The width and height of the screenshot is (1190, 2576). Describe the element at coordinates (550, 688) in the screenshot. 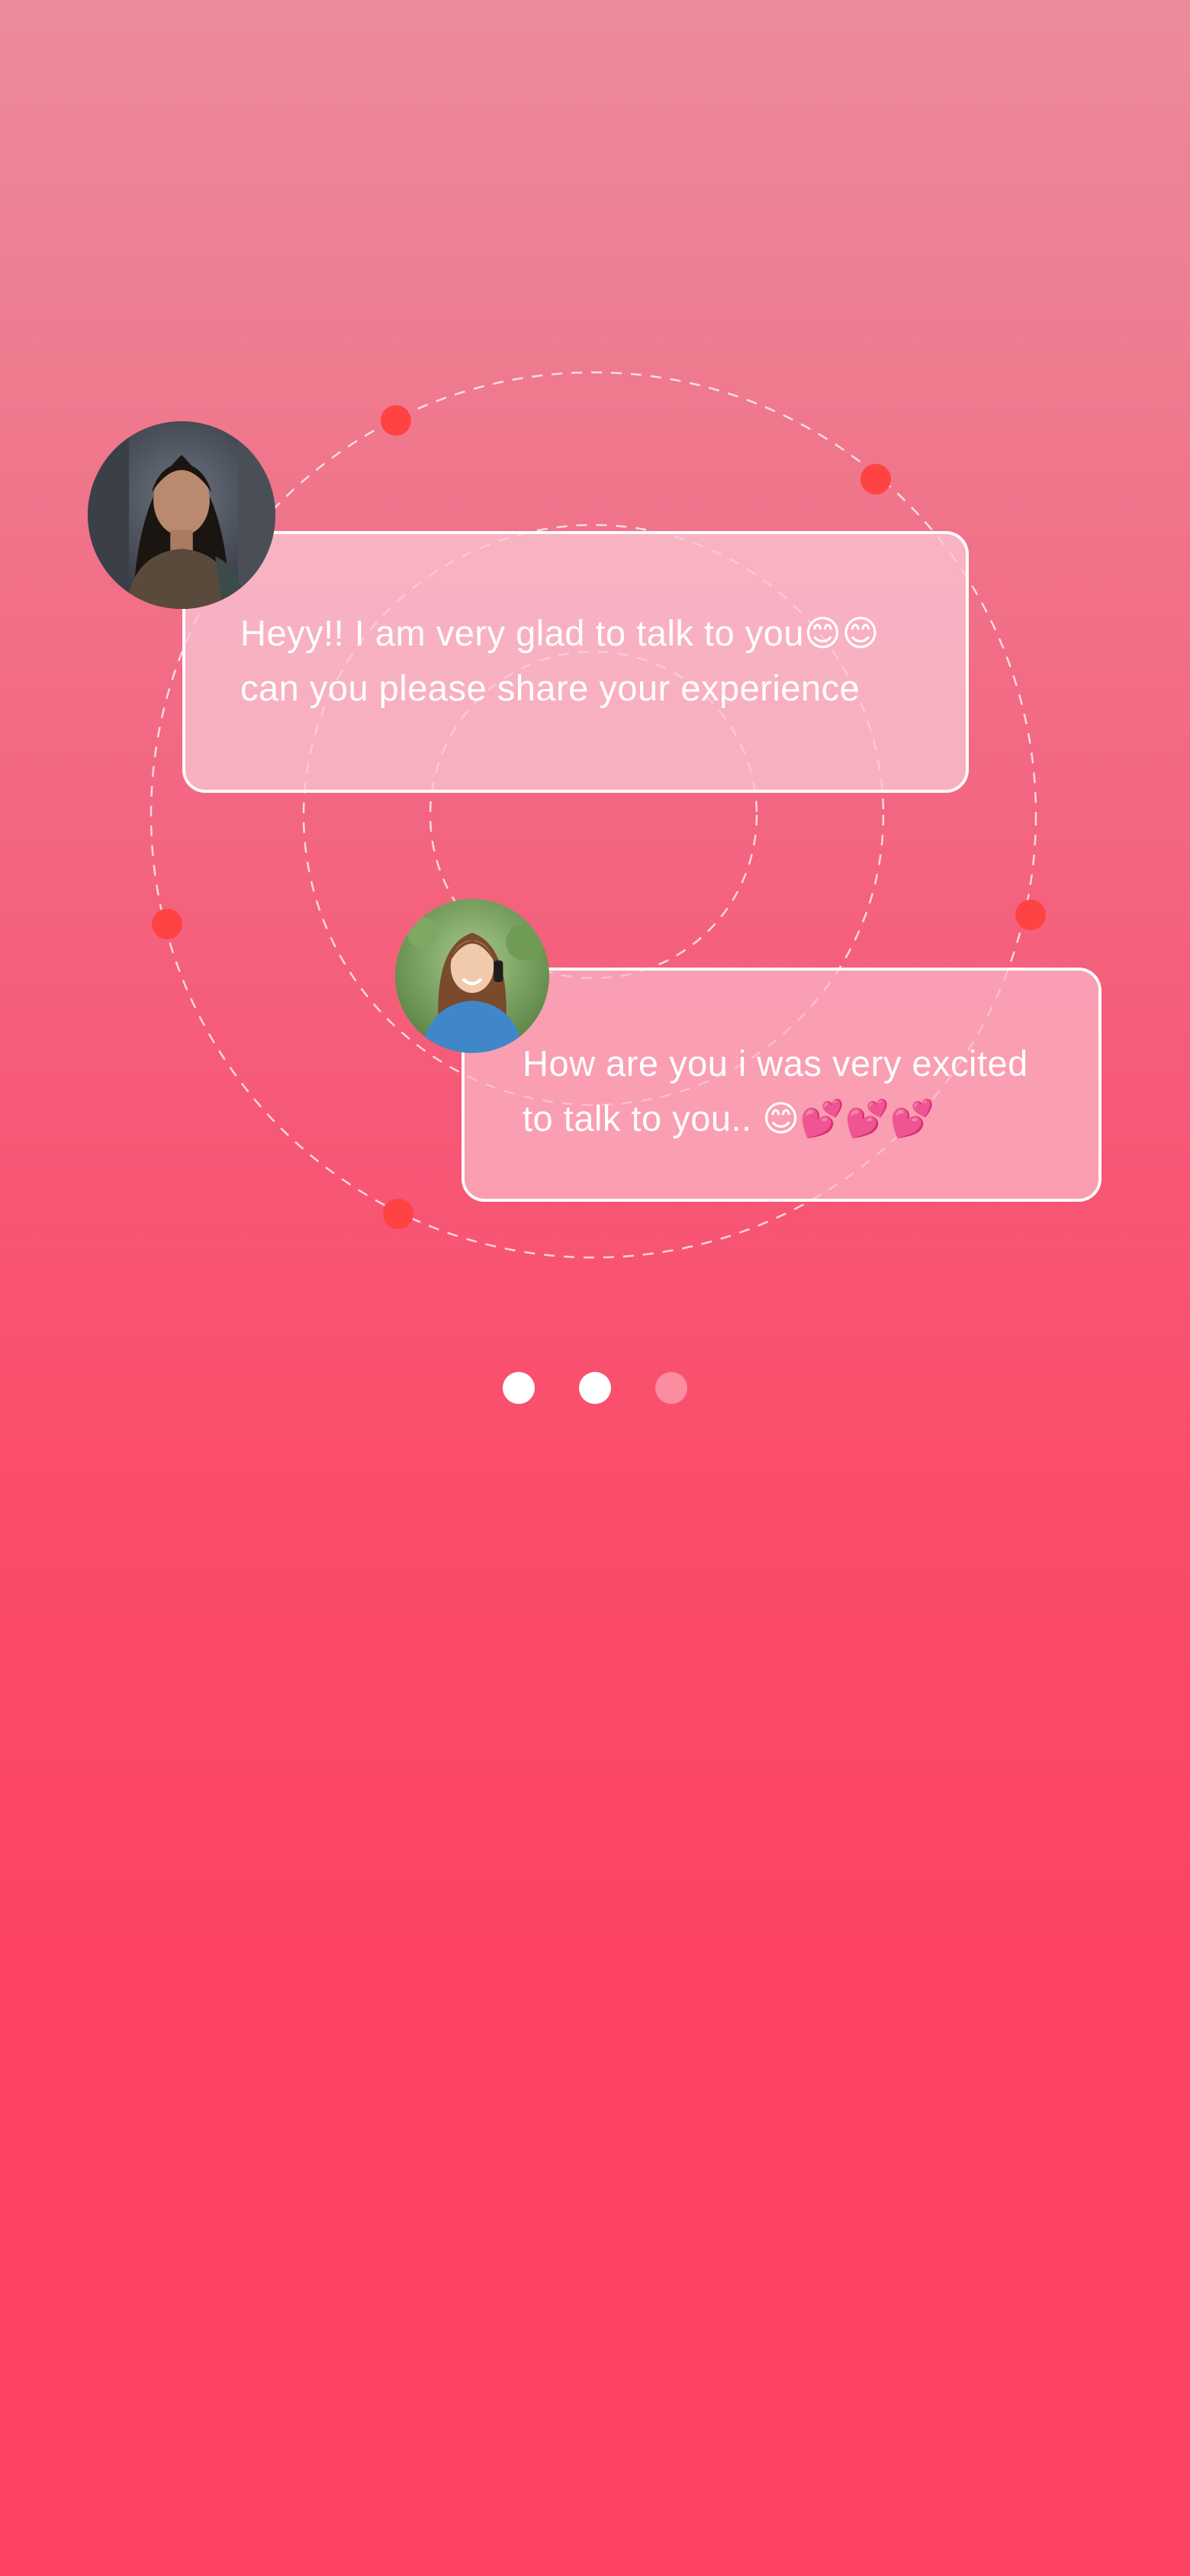

I see `chat-message-line: can you please share your experience` at that location.